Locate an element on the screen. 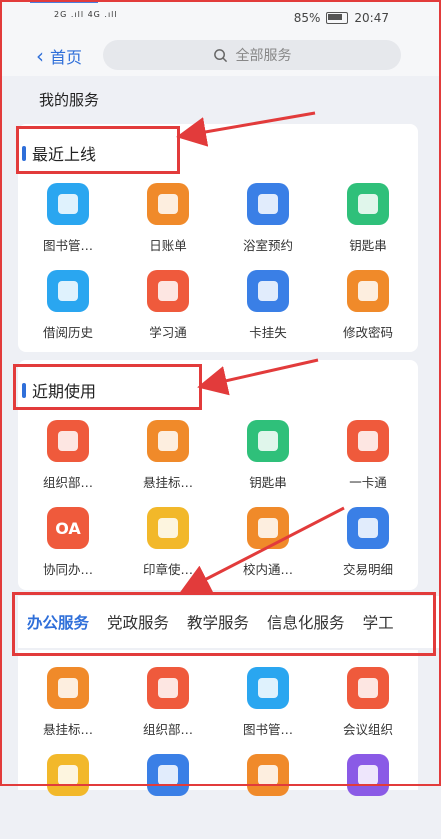 The image size is (441, 839). battery-percent: 85% is located at coordinates (307, 18).